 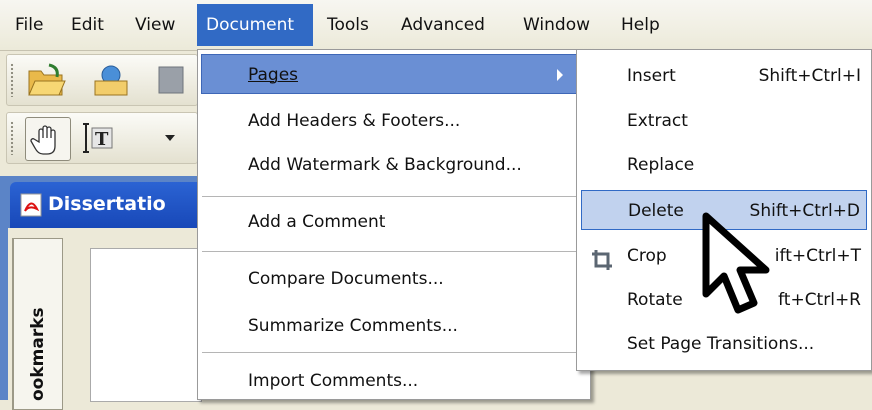 I want to click on submenu-item-label: Insert, so click(x=651, y=76).